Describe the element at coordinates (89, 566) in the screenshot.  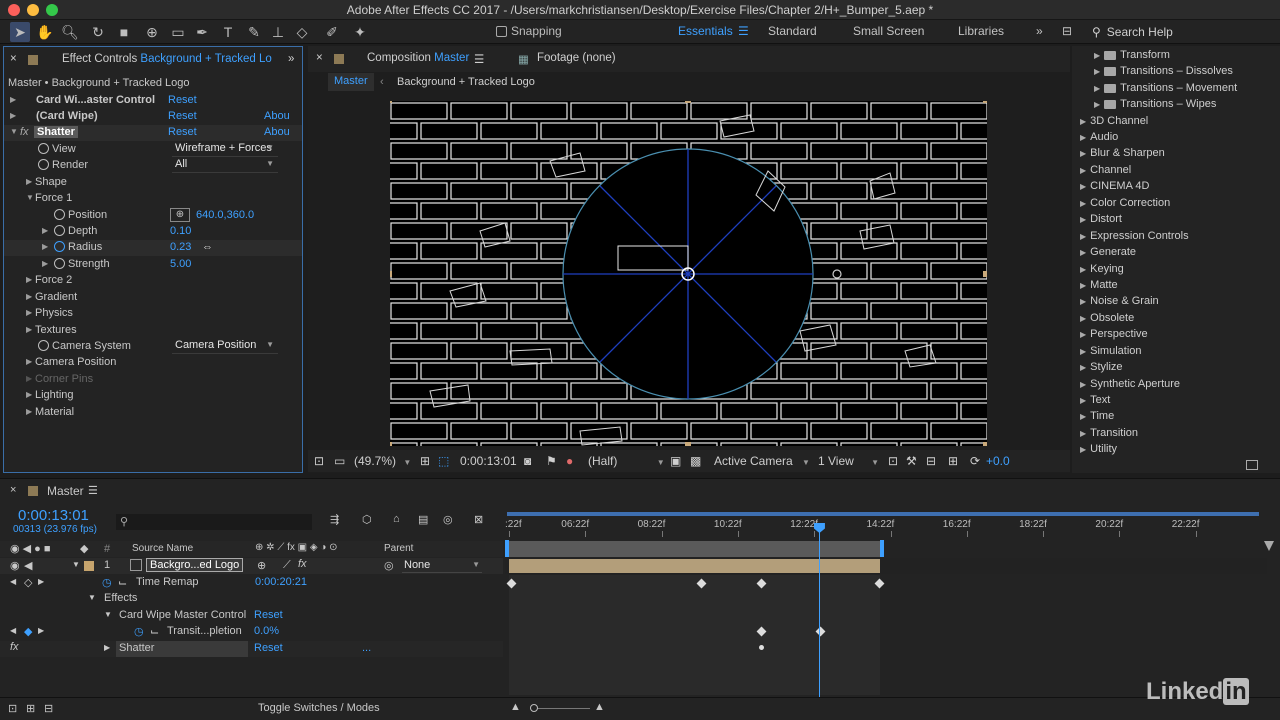
I see `label-color-swatch` at that location.